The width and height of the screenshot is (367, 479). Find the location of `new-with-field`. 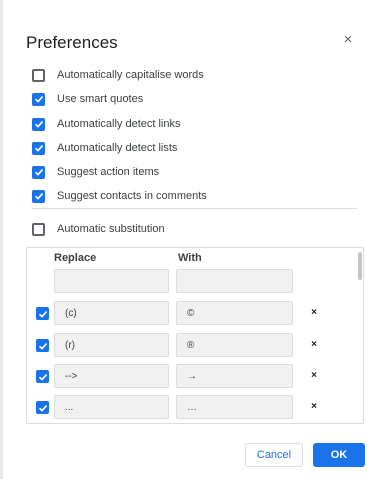

new-with-field is located at coordinates (234, 281).